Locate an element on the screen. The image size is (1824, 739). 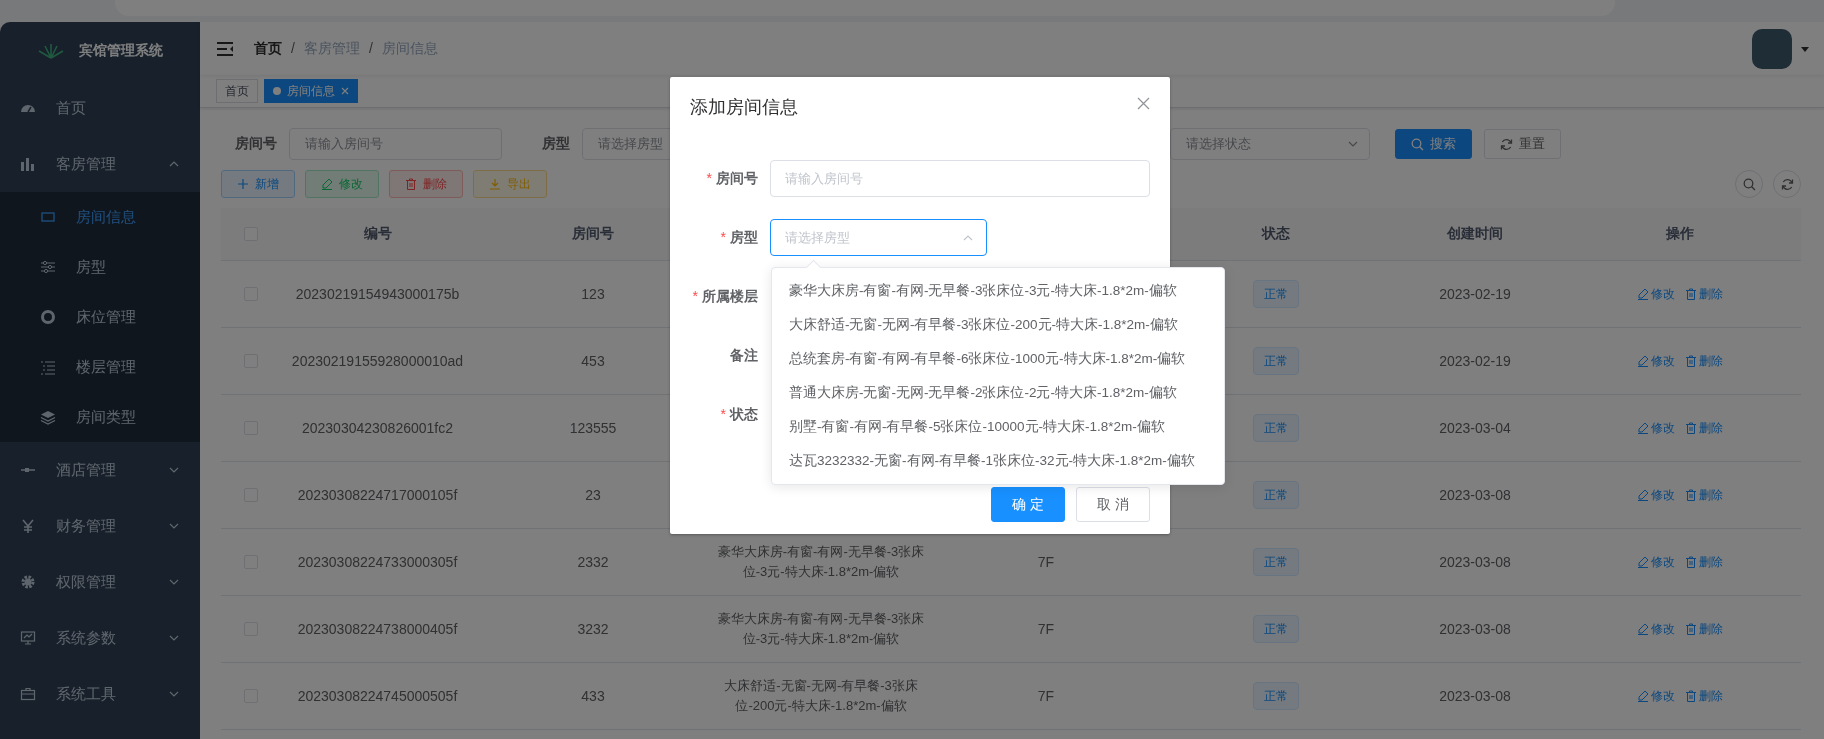
close-button is located at coordinates (1143, 103).